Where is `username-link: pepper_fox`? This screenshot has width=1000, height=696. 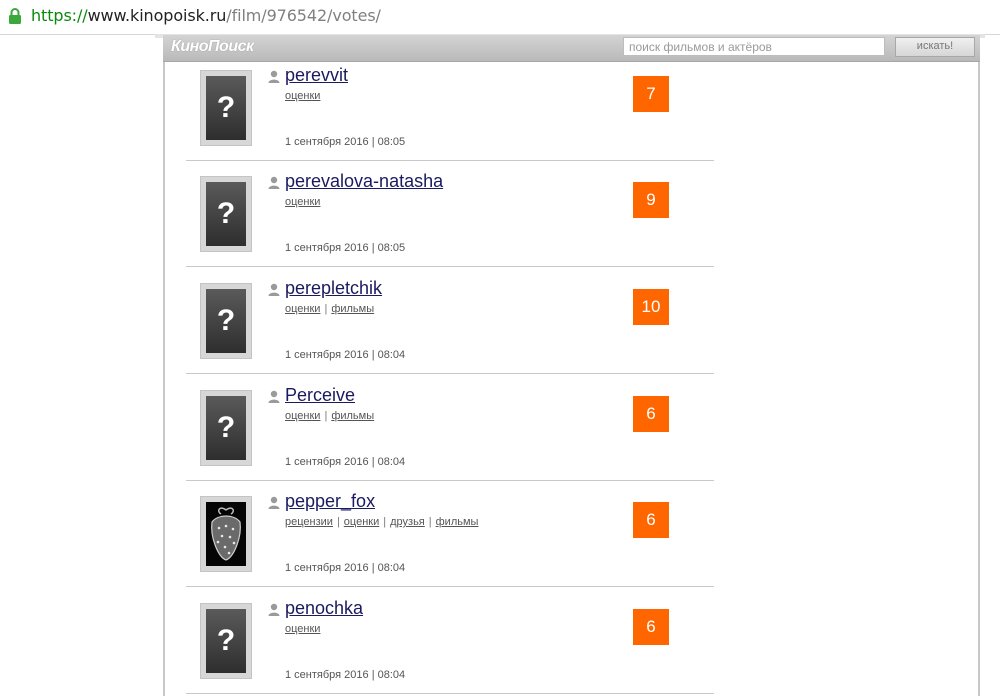 username-link: pepper_fox is located at coordinates (330, 501).